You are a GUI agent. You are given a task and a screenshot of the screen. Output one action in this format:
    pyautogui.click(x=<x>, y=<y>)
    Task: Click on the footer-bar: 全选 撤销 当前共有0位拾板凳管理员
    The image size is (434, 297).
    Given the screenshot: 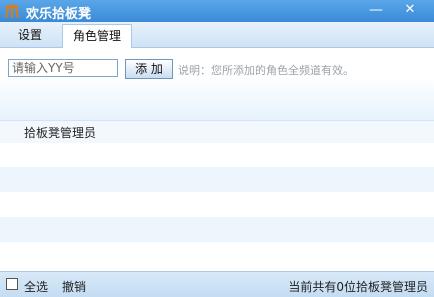 What is the action you would take?
    pyautogui.click(x=217, y=284)
    